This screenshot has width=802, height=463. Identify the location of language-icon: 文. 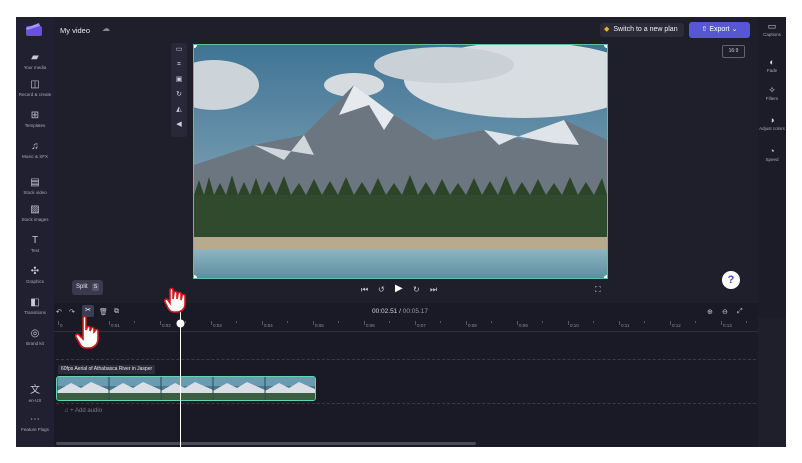
(35, 390).